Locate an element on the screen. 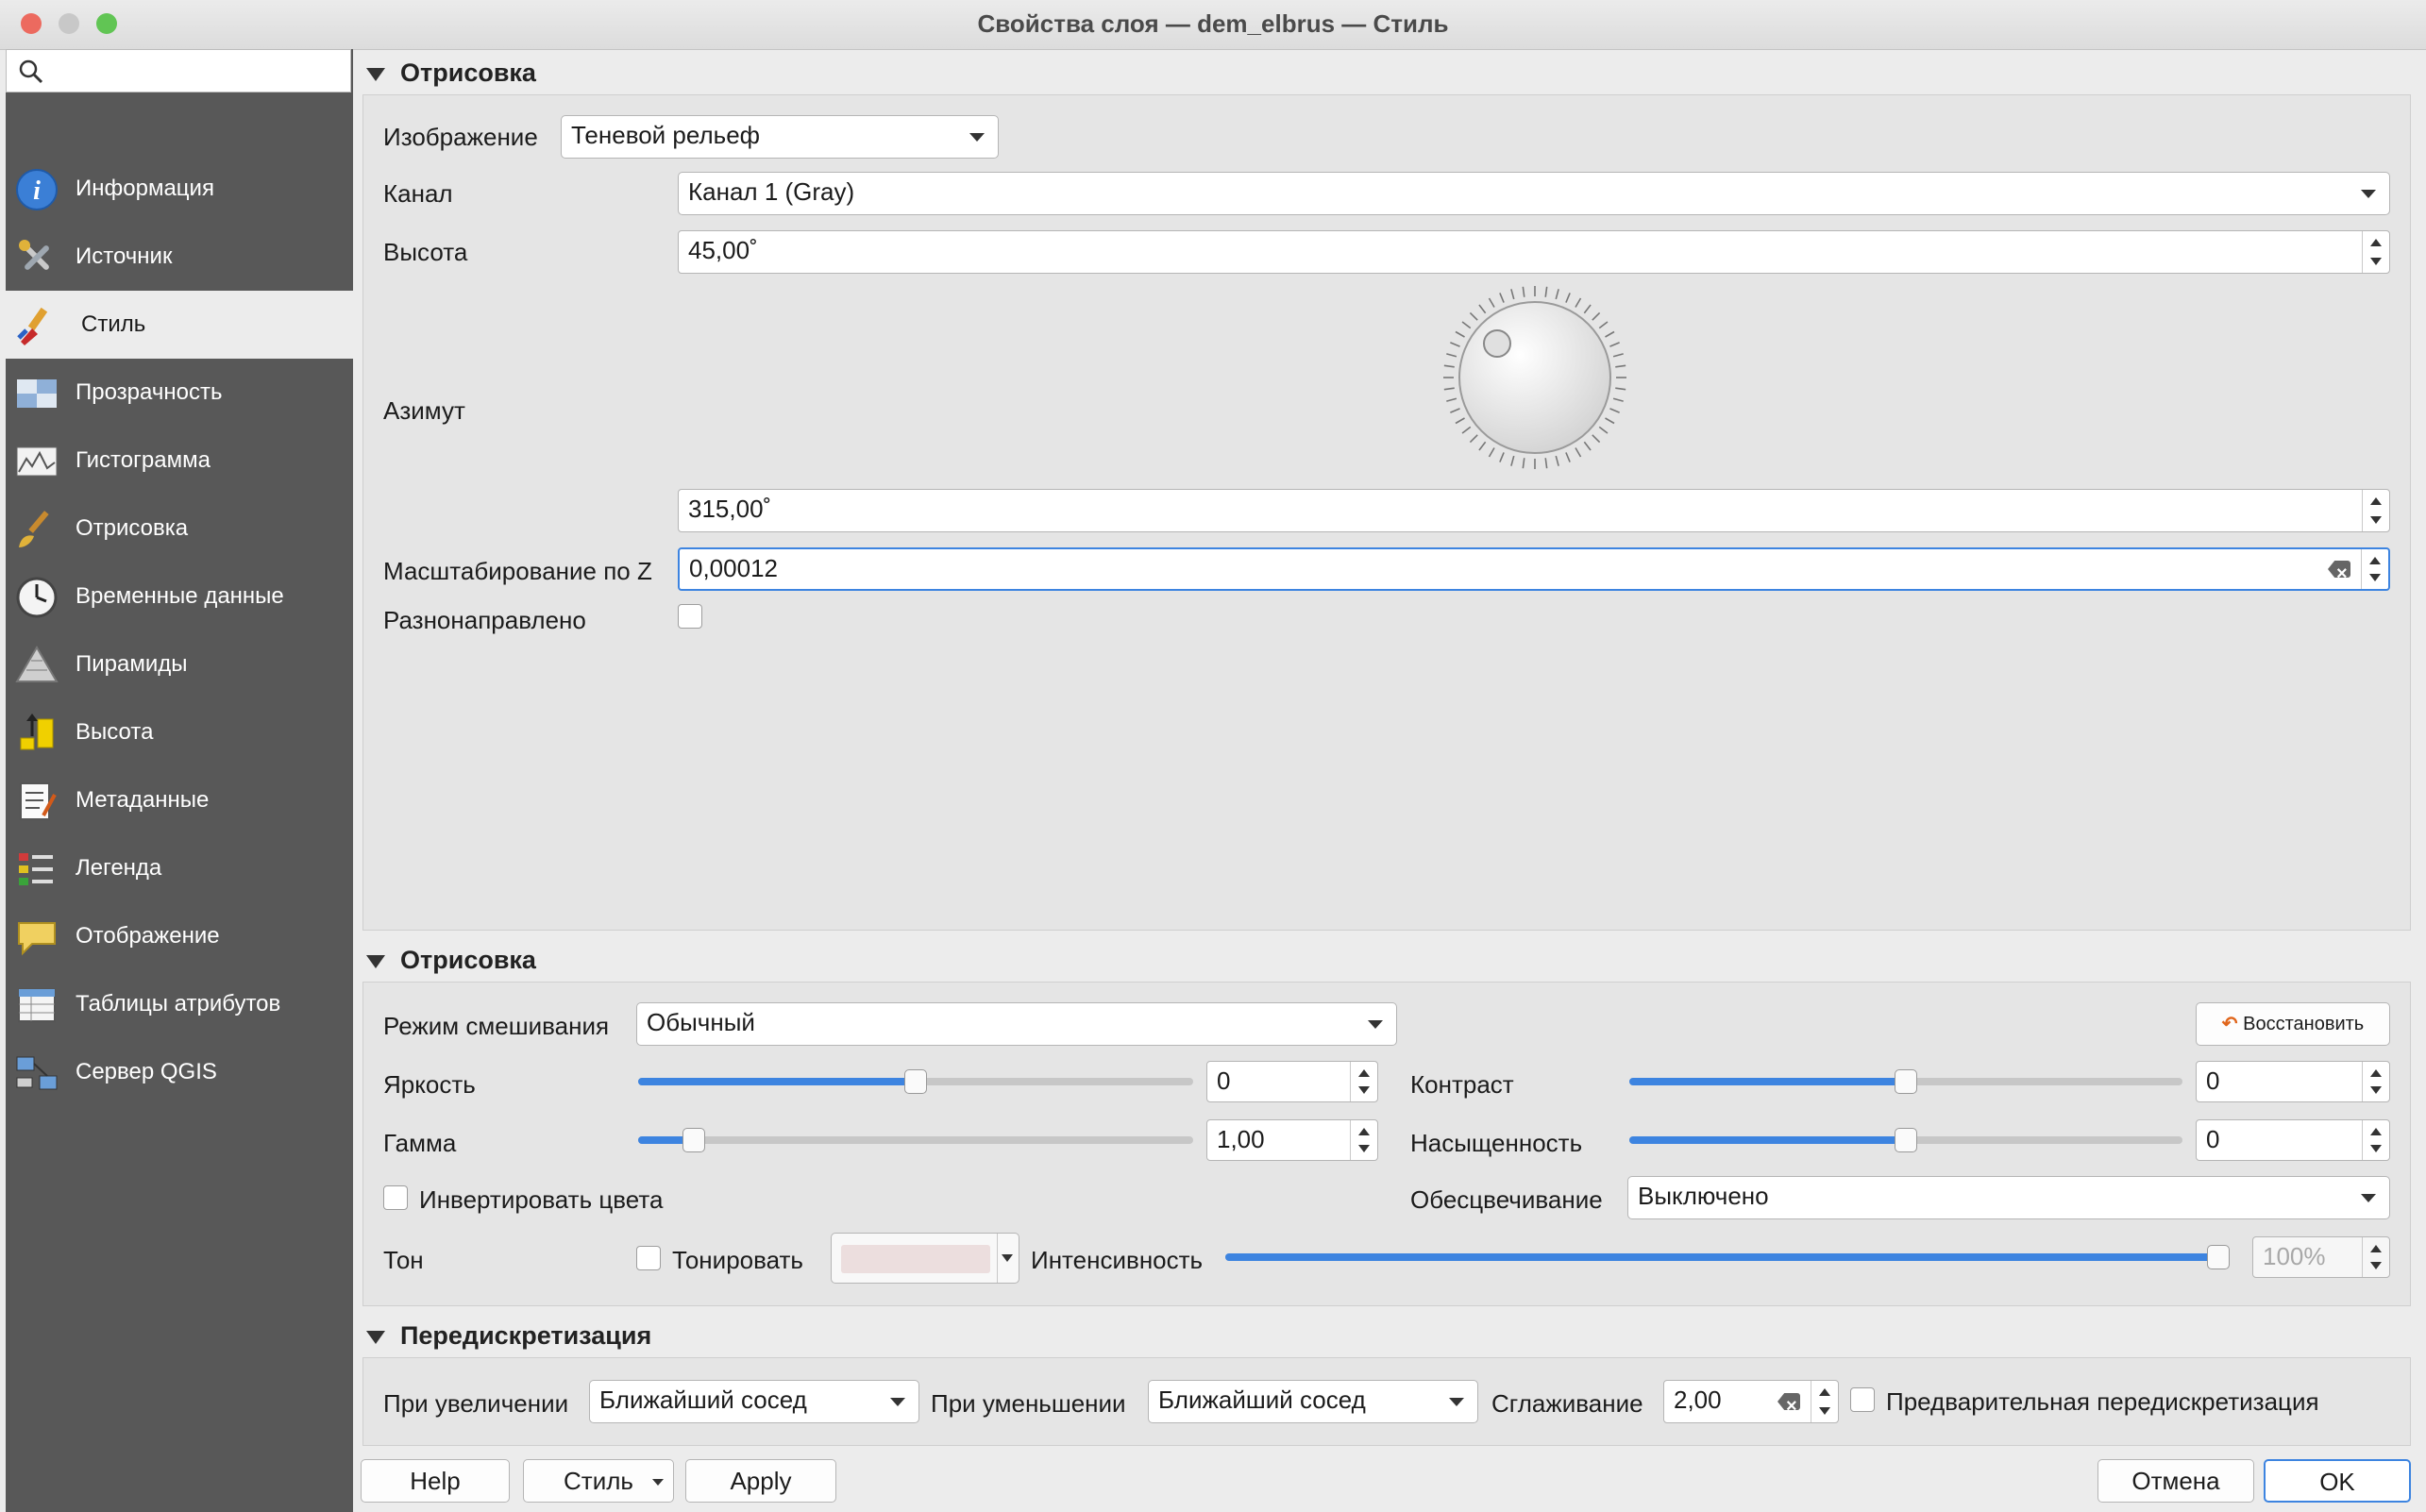 This screenshot has height=1512, width=2426. azimuth-value: 315,00˚ is located at coordinates (730, 509).